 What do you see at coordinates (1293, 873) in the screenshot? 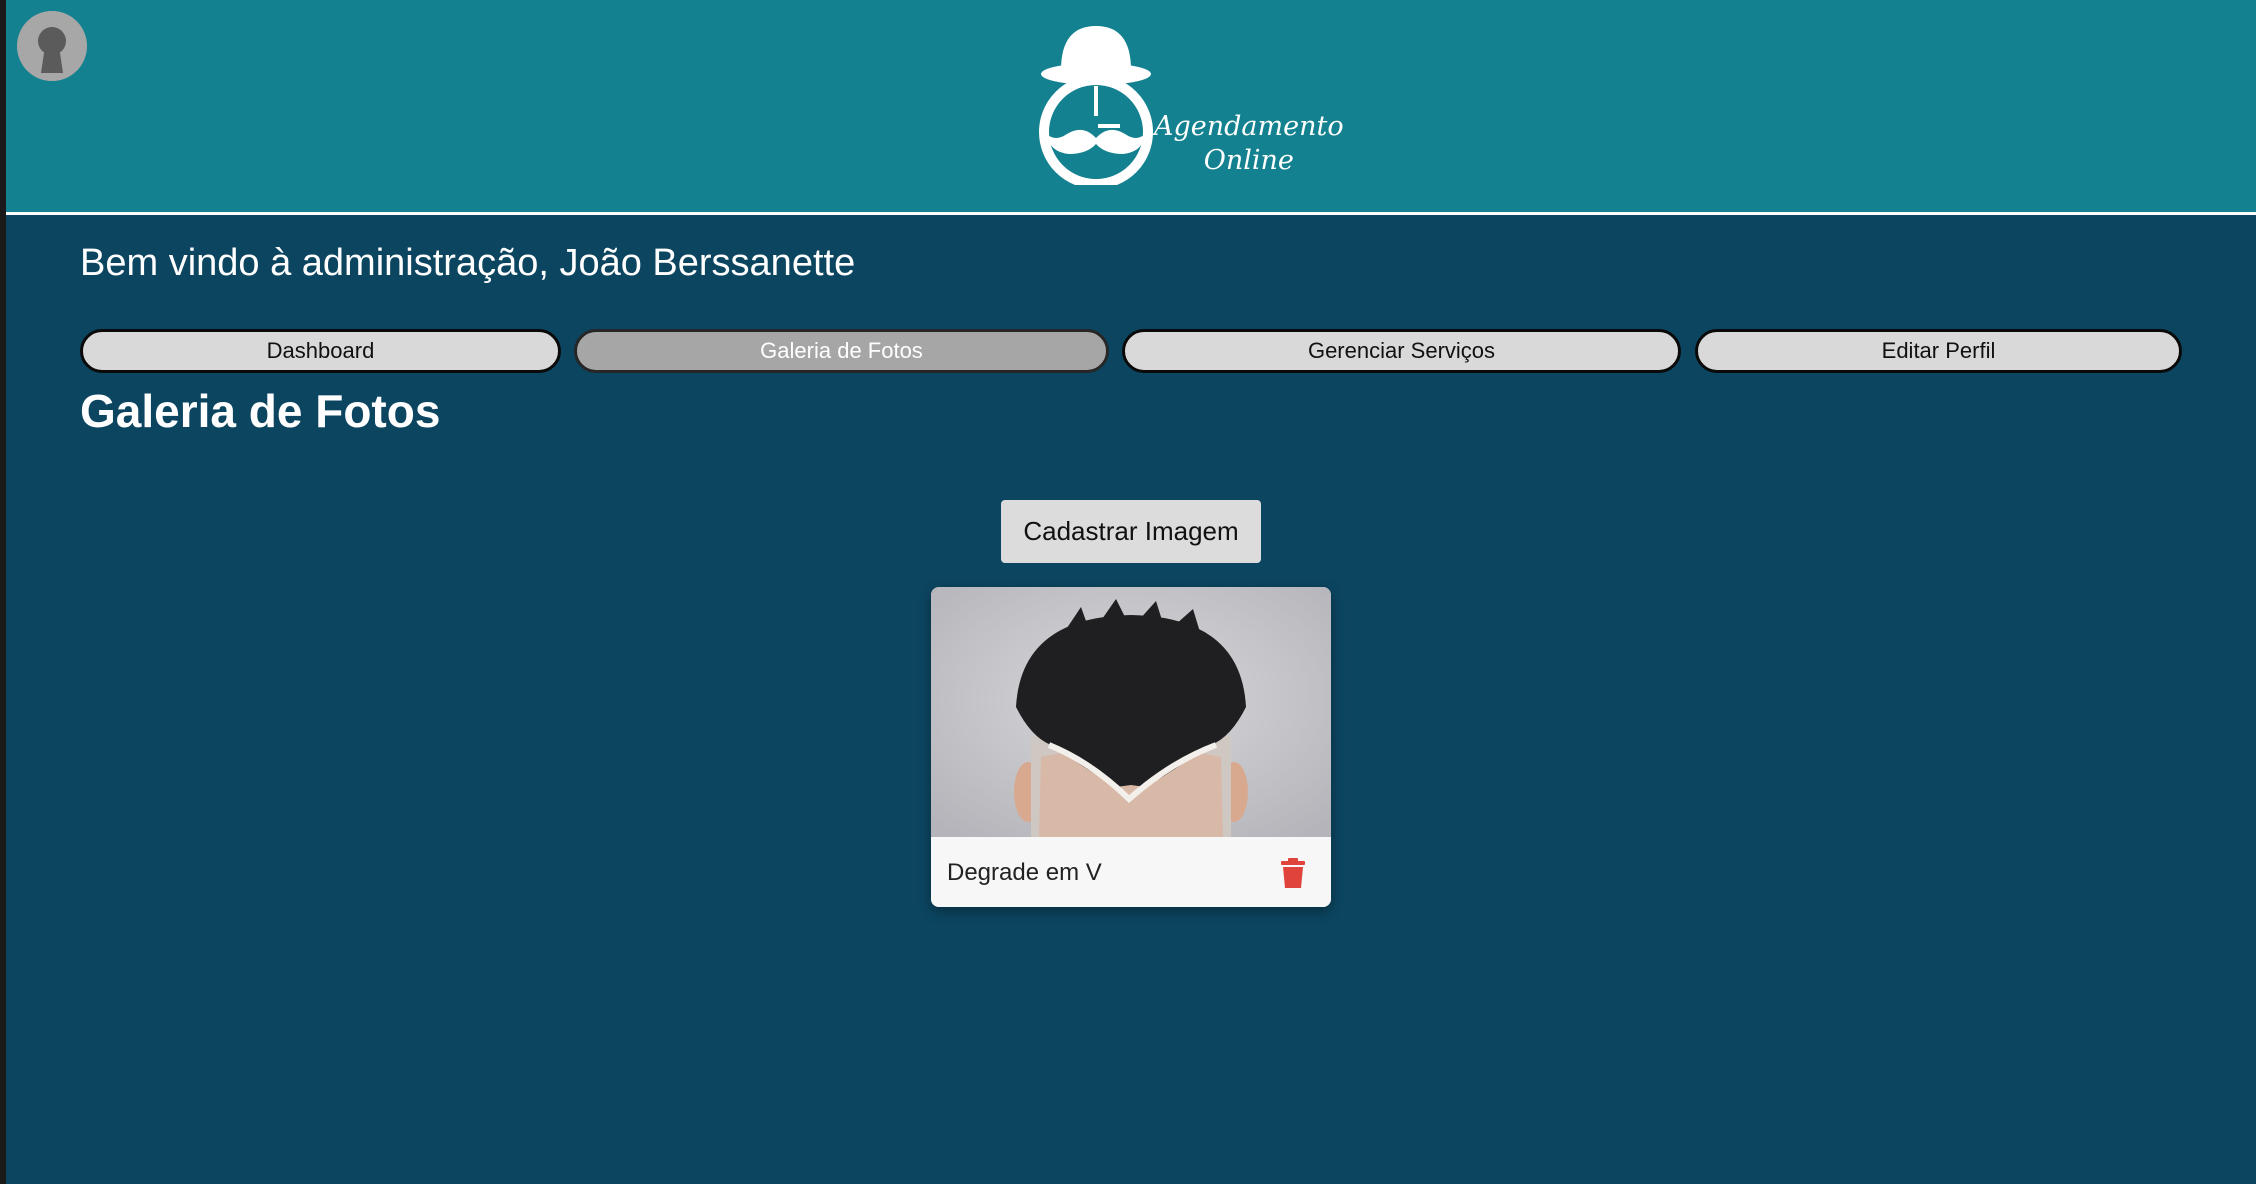
I see `trash-icon` at bounding box center [1293, 873].